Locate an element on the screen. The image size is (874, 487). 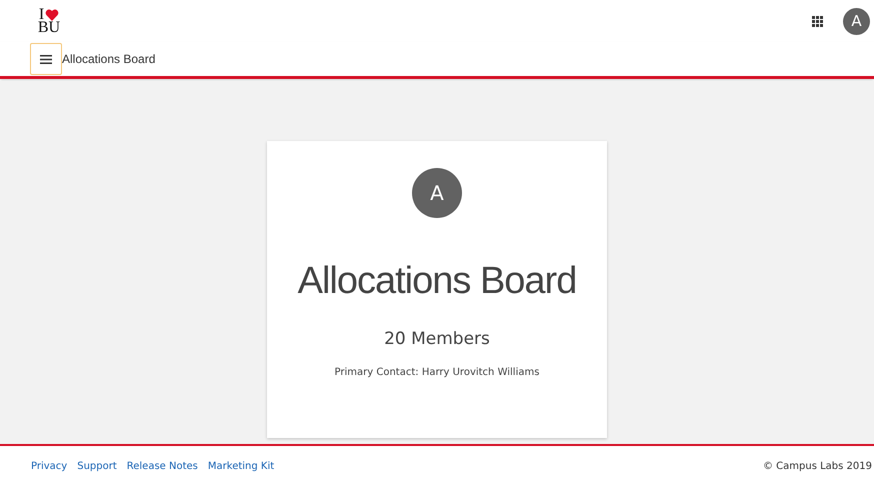
logo: I BU is located at coordinates (49, 21).